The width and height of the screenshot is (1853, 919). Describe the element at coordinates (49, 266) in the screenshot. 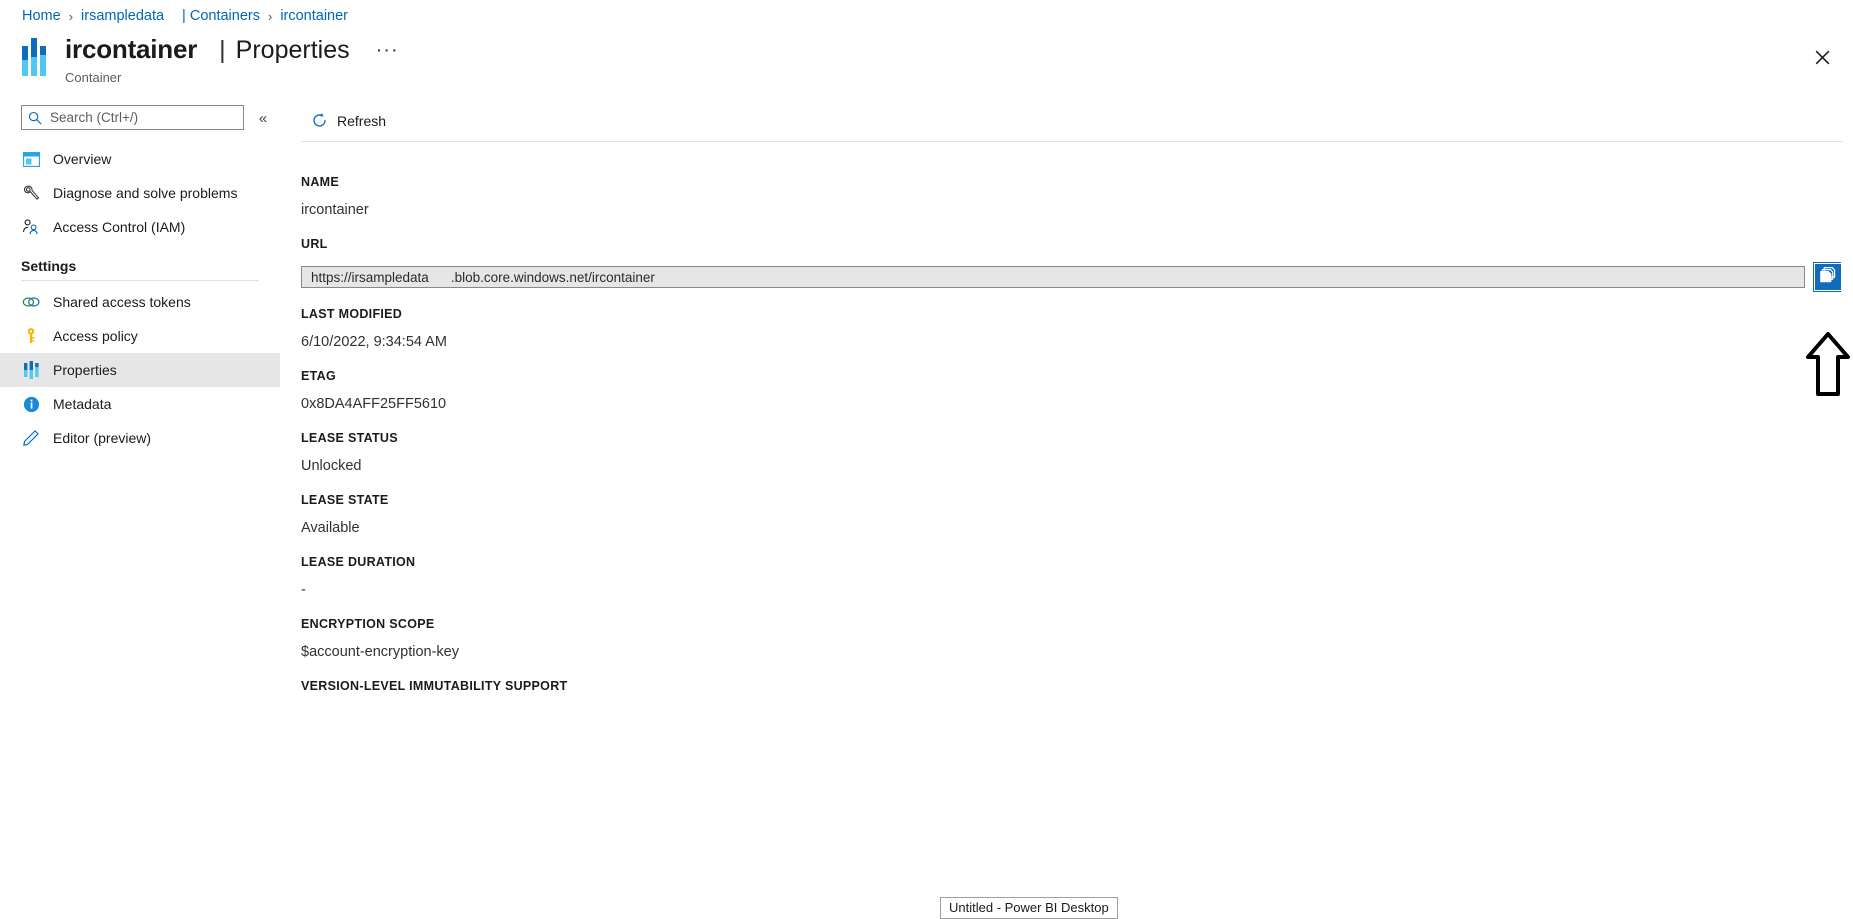

I see `sidebar-group-settings: Settings` at that location.